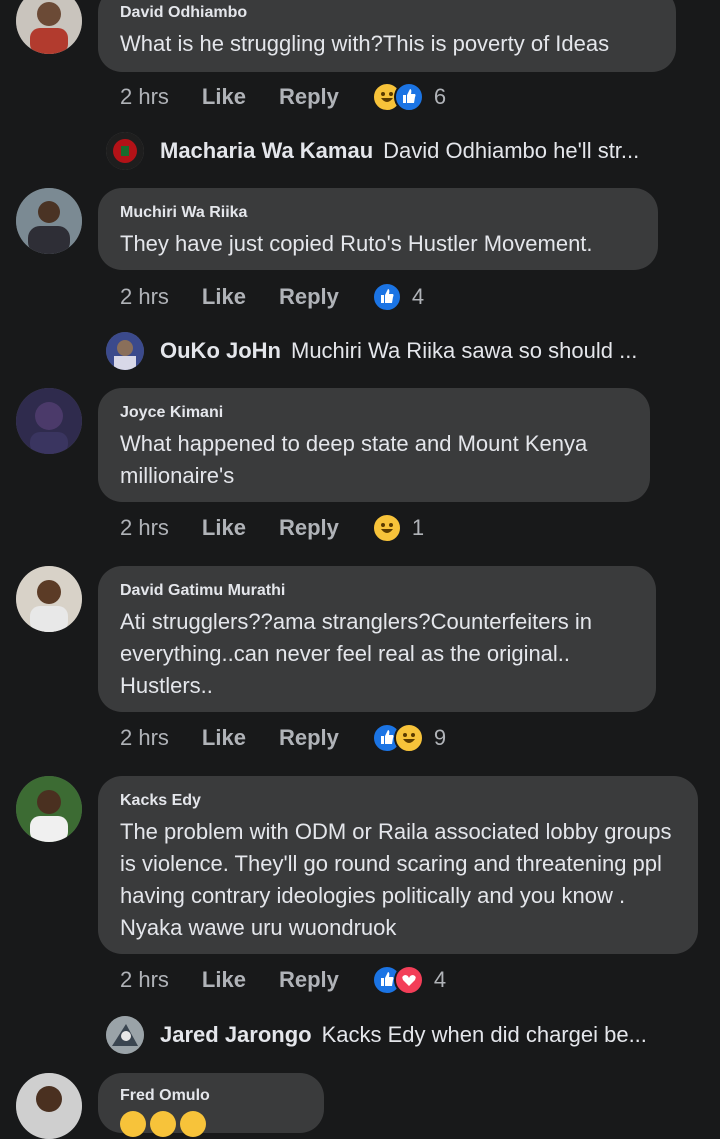 The width and height of the screenshot is (720, 1139). I want to click on comment-author: Fred Omulo, so click(211, 1096).